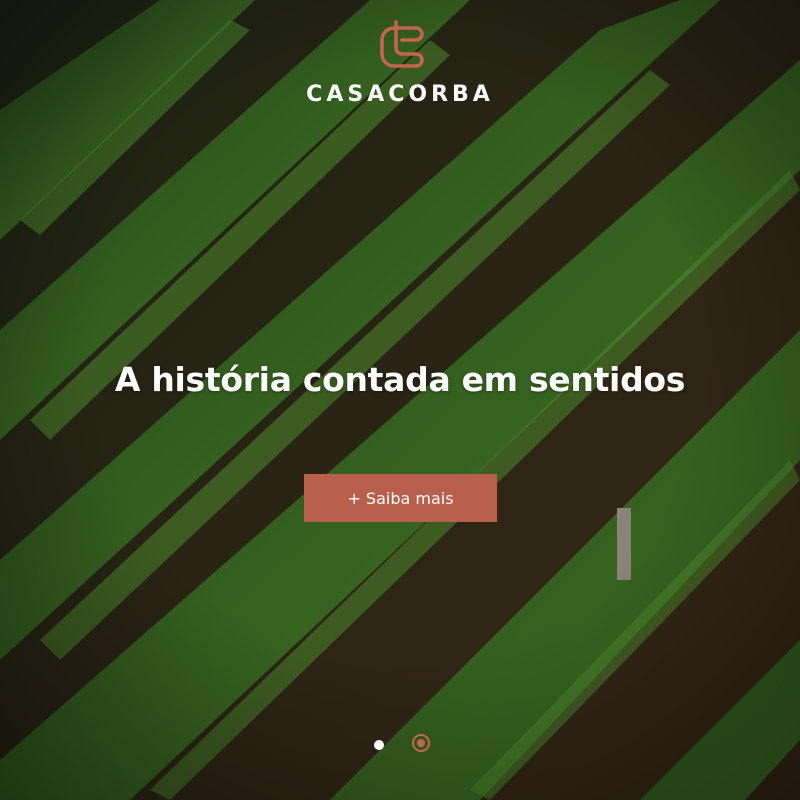  I want to click on carousel-pagination, so click(404, 745).